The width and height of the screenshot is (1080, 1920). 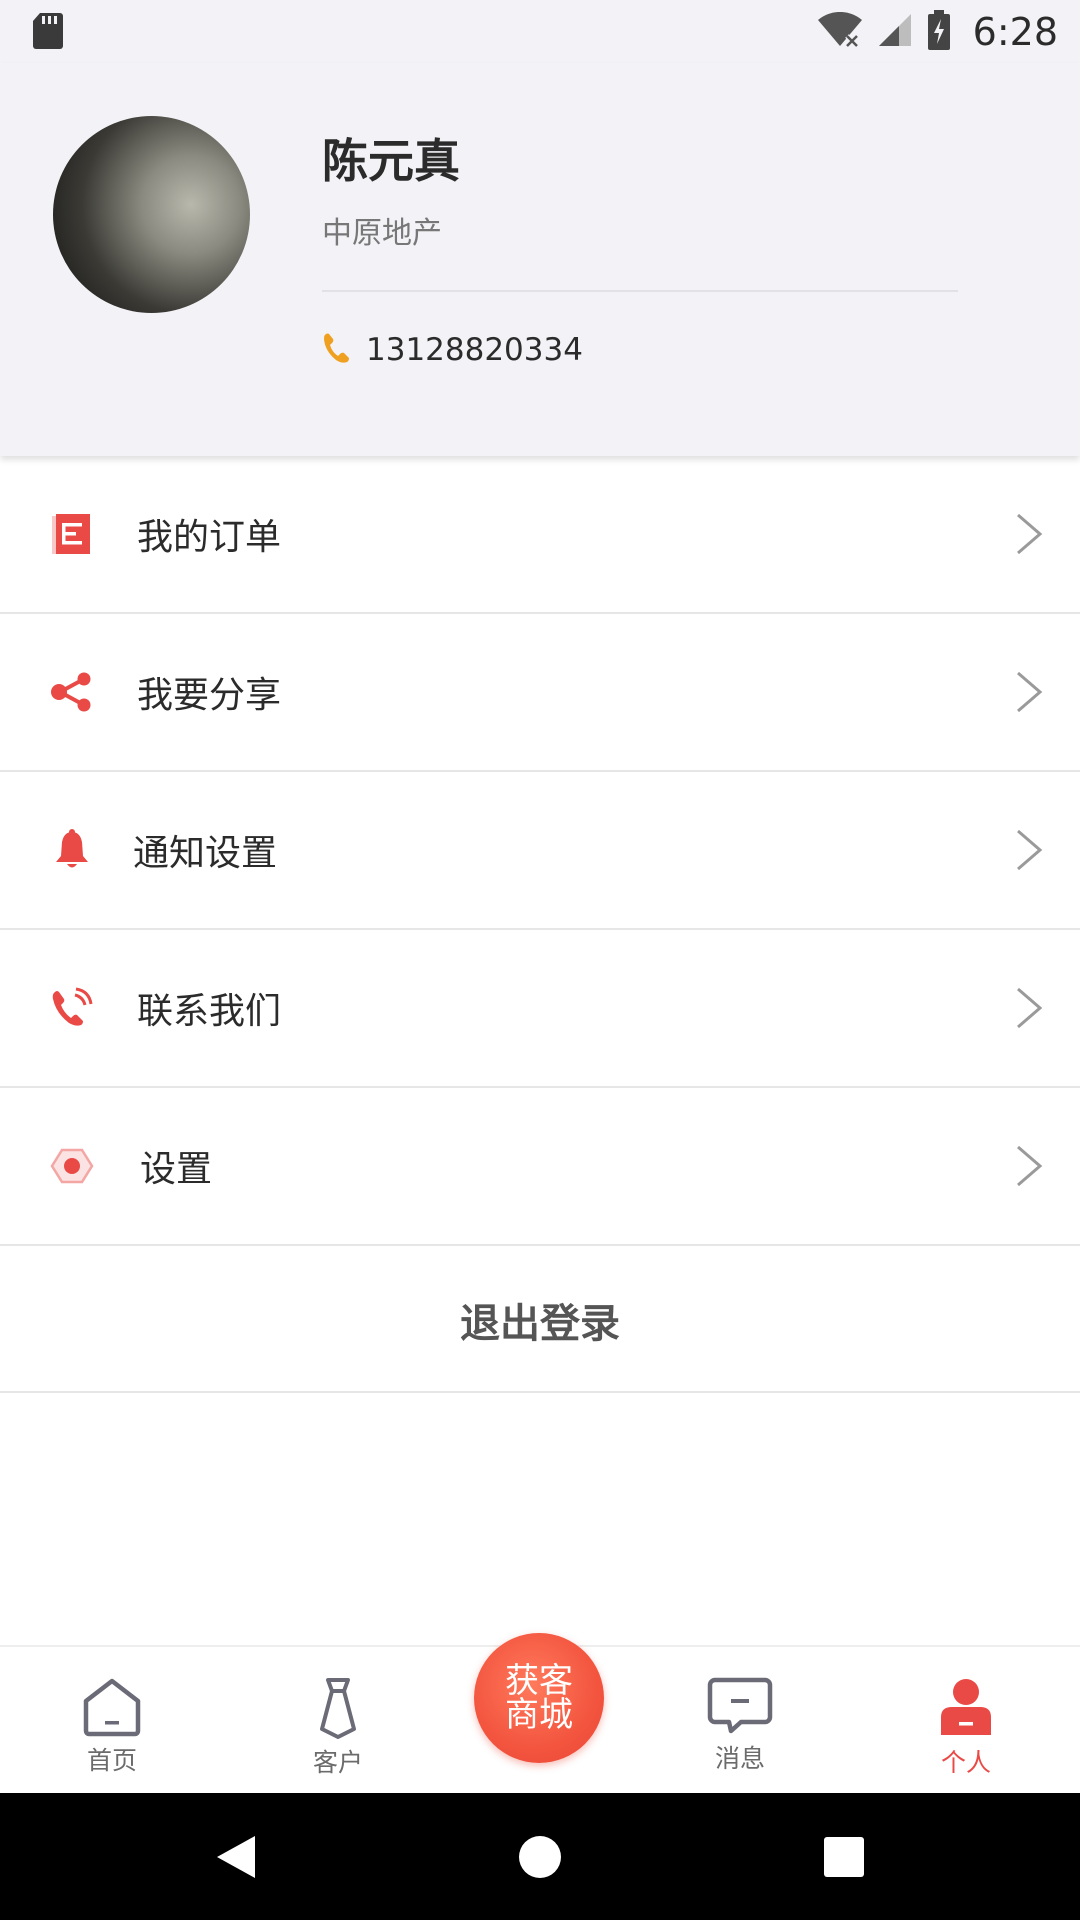 I want to click on menu-item-label: 设置, so click(x=176, y=1169).